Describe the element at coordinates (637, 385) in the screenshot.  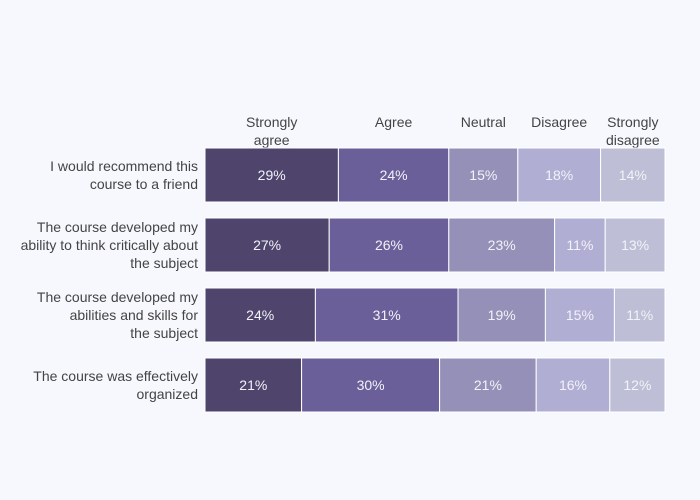
I see `segment-value-label: 12%` at that location.